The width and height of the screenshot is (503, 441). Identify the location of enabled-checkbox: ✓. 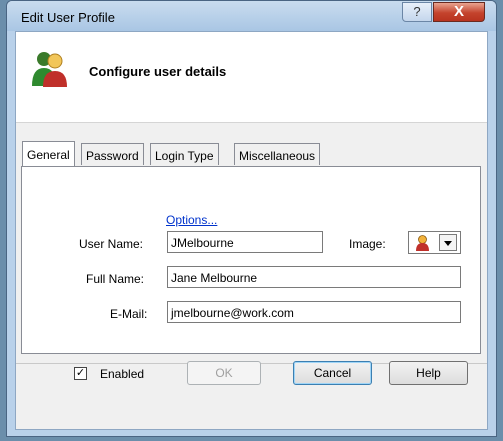
(80, 373).